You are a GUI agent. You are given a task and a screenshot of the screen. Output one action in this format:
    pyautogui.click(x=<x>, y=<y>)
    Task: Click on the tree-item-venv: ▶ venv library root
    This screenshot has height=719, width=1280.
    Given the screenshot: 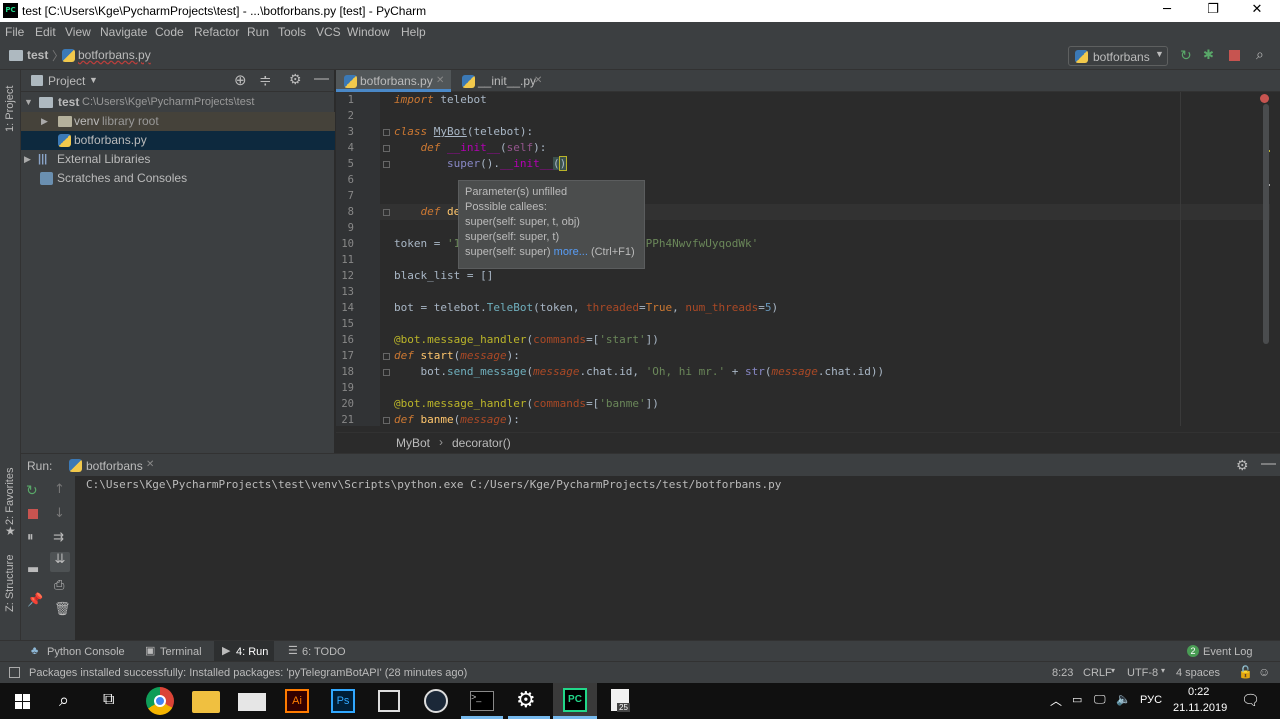 What is the action you would take?
    pyautogui.click(x=178, y=121)
    